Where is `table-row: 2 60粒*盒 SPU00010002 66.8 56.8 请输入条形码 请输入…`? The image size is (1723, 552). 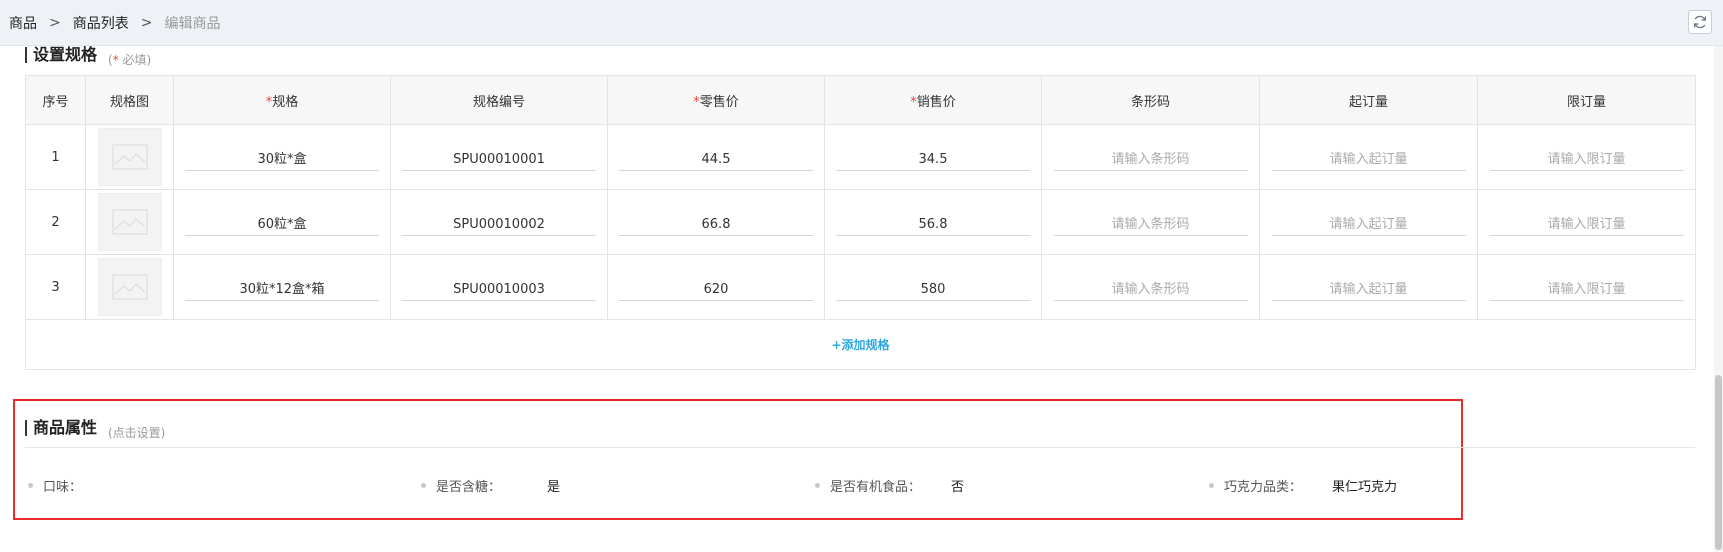 table-row: 2 60粒*盒 SPU00010002 66.8 56.8 请输入条形码 请输入… is located at coordinates (860, 222).